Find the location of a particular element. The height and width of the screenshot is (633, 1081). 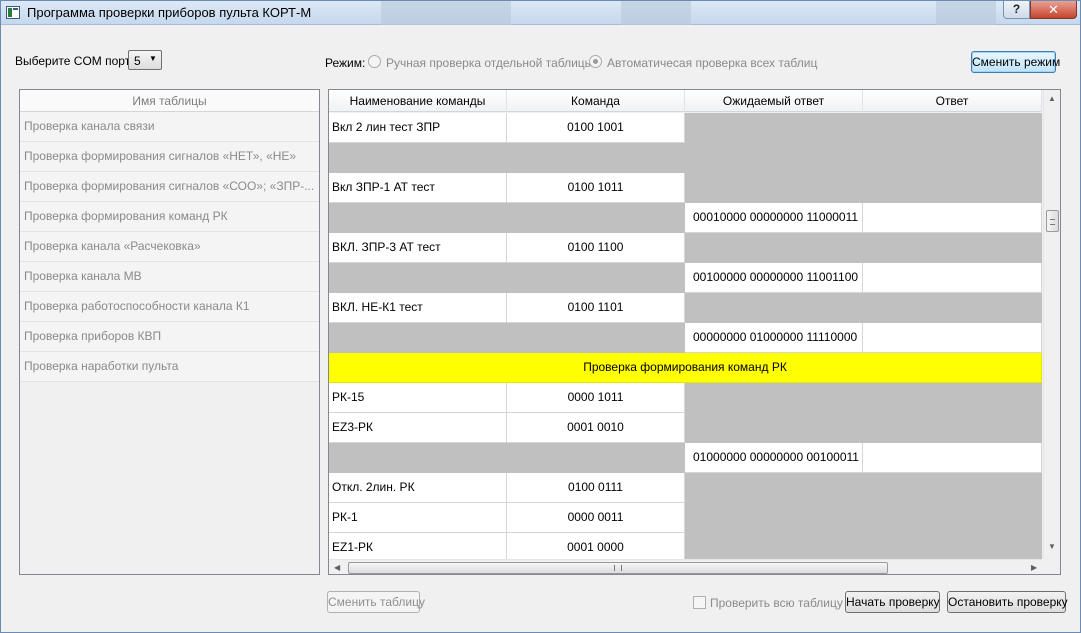

check-all-label: Проверить всю таблицу is located at coordinates (776, 603).